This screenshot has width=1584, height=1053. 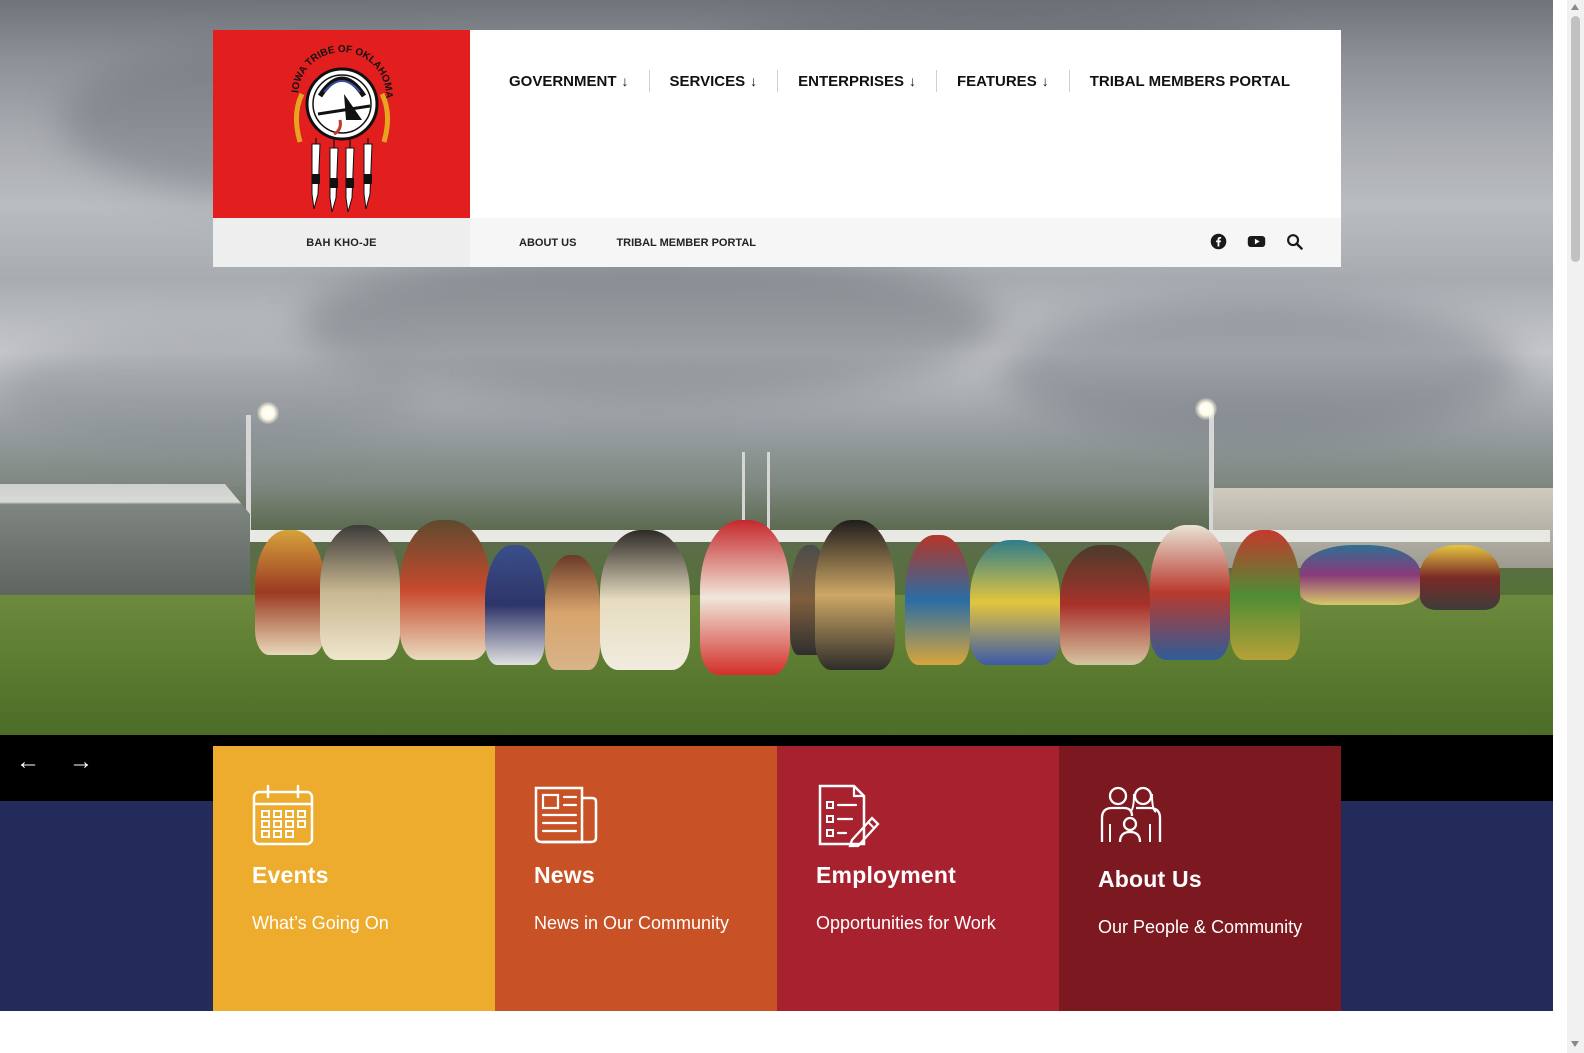 I want to click on tribal-seal-logo: IOWA TRIBE OF OKLAHOMA, so click(x=342, y=128).